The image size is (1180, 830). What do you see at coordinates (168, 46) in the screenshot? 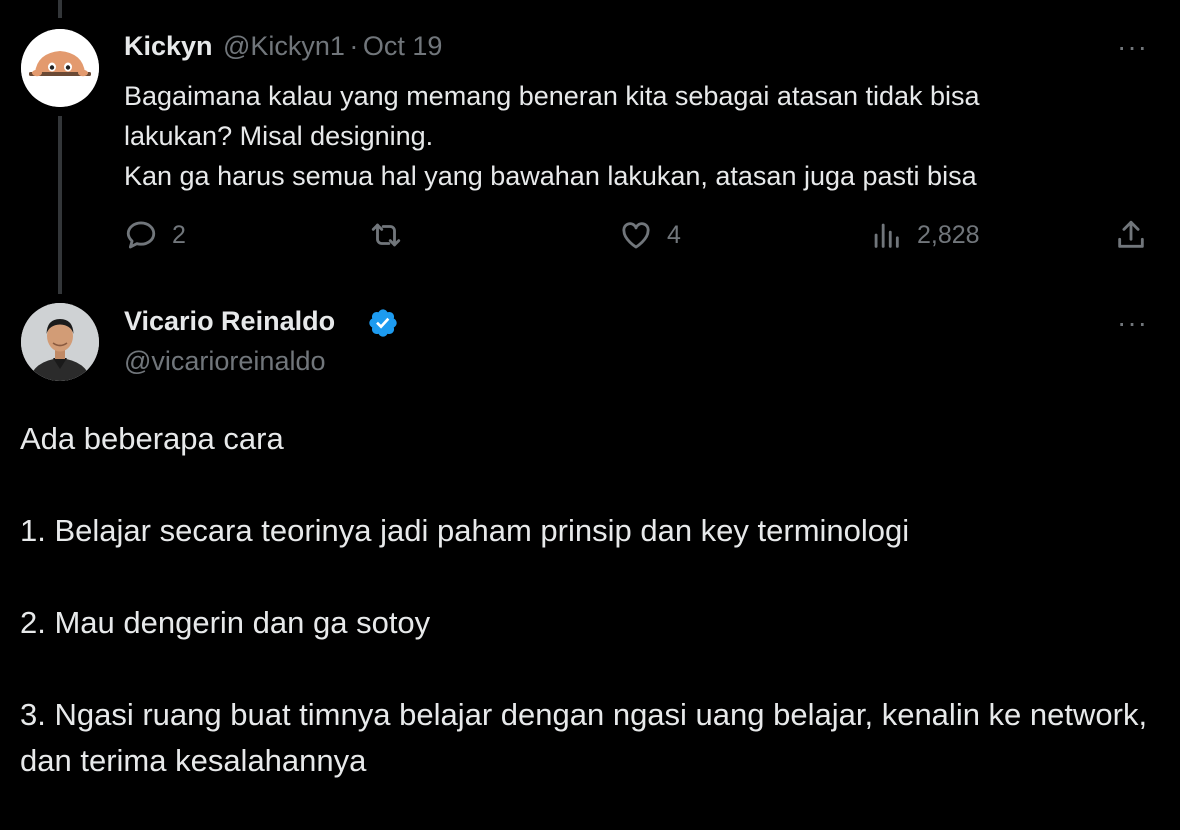
I see `author-name: Kickyn` at bounding box center [168, 46].